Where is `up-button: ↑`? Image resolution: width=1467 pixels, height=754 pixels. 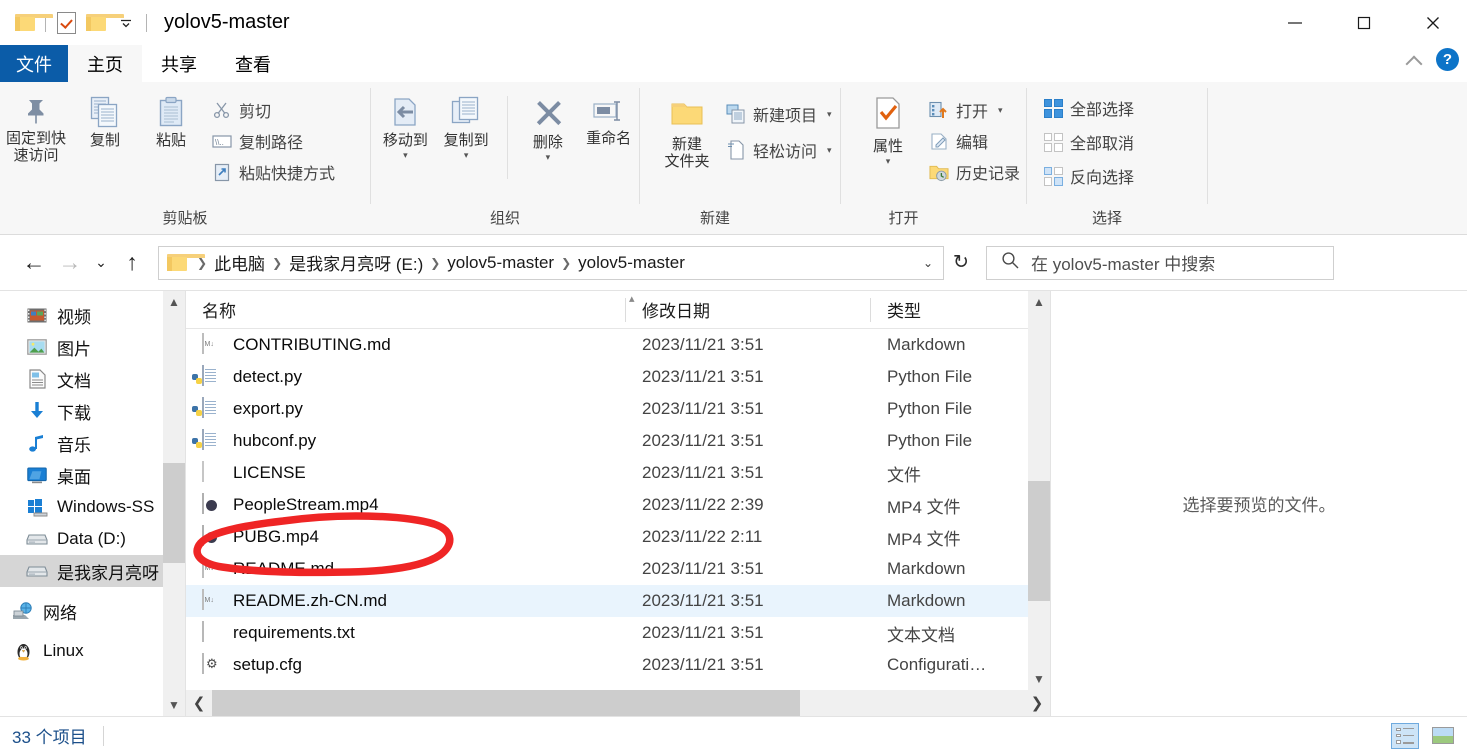
up-button: ↑ is located at coordinates (132, 263).